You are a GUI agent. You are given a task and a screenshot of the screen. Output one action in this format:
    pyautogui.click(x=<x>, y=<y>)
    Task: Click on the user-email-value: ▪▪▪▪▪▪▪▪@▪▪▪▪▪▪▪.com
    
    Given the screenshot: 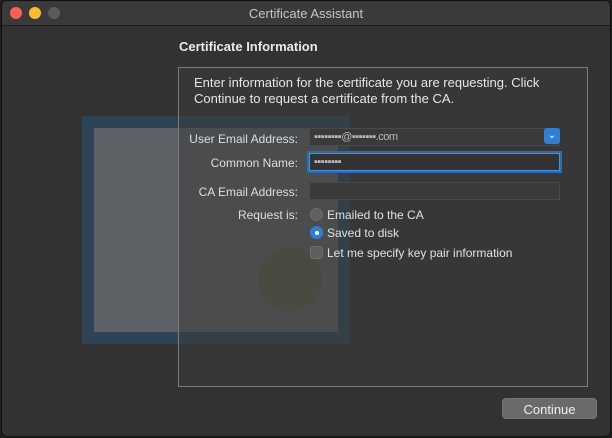 What is the action you would take?
    pyautogui.click(x=356, y=137)
    